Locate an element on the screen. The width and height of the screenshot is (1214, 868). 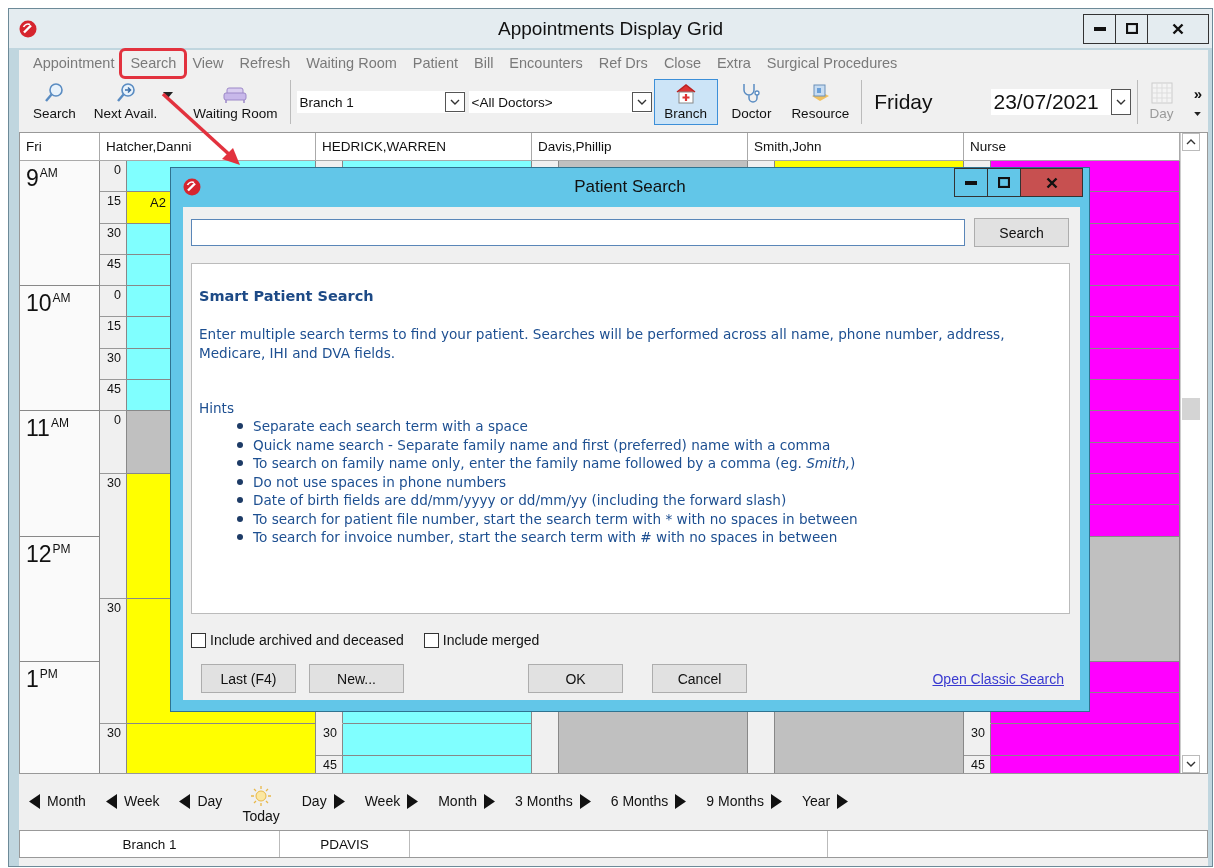
dialog-title: Patient Search is located at coordinates (630, 187).